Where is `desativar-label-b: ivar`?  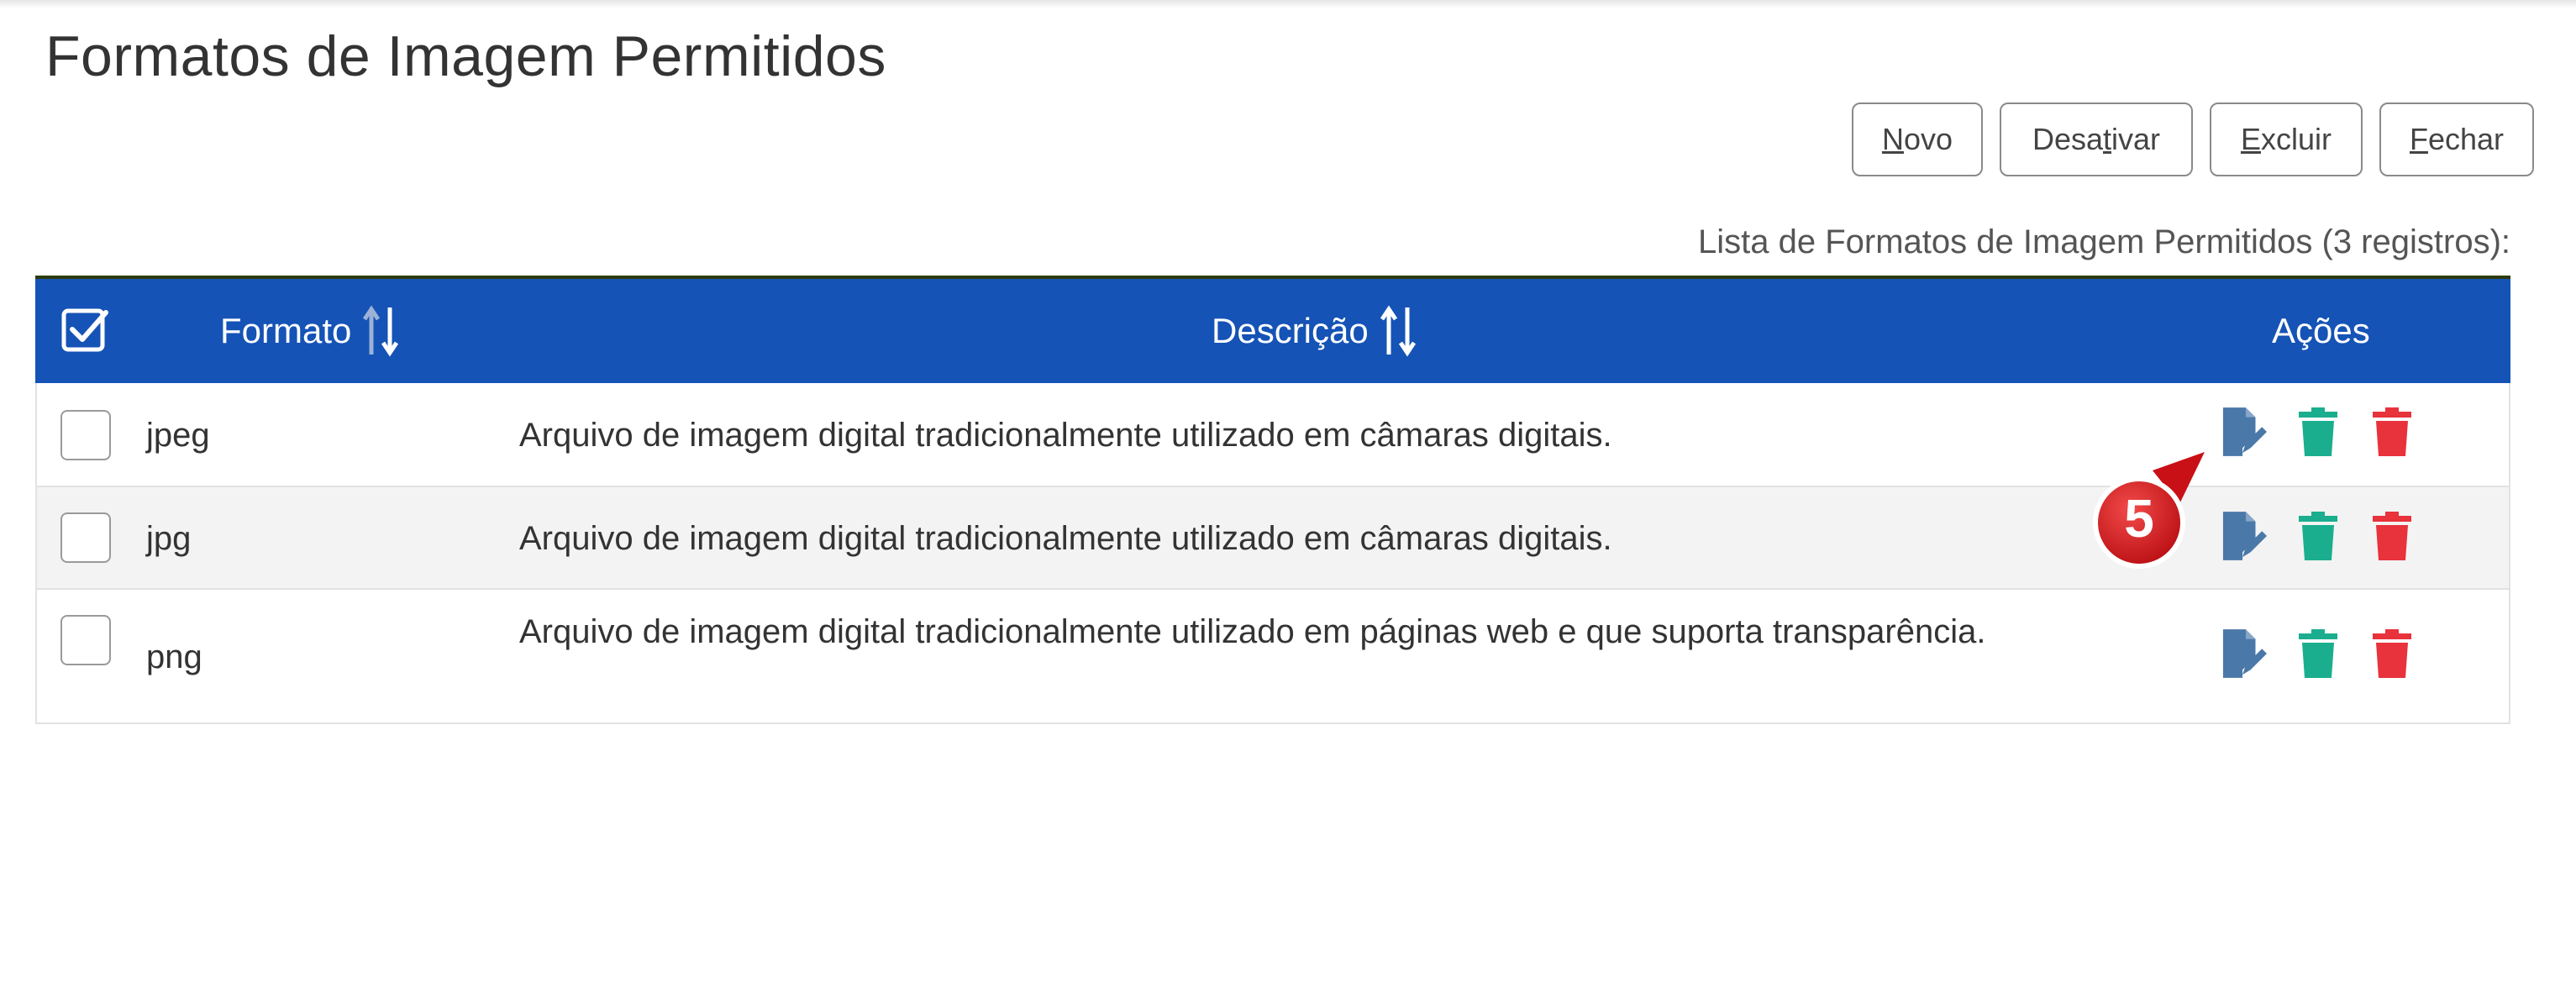
desativar-label-b: ivar is located at coordinates (2136, 139).